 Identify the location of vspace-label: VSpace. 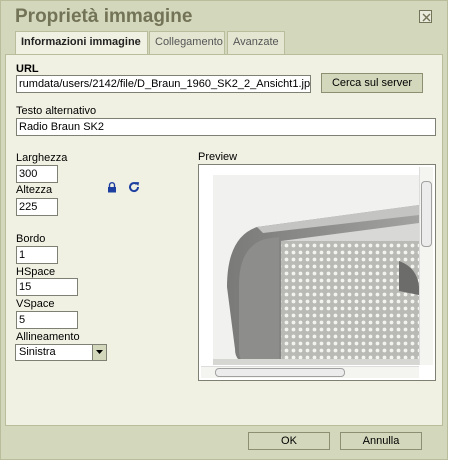
(35, 304).